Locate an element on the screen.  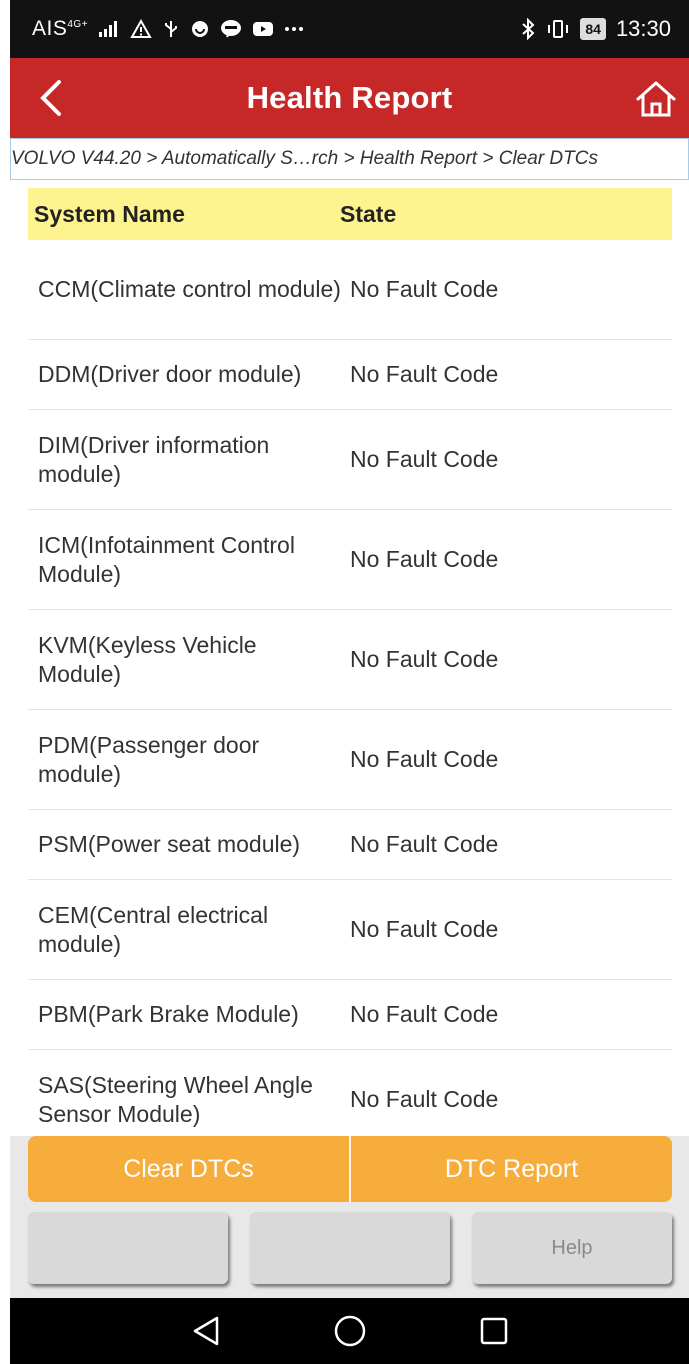
status-bar: AIS4G+ 84 13:30 is located at coordinates (349, 29).